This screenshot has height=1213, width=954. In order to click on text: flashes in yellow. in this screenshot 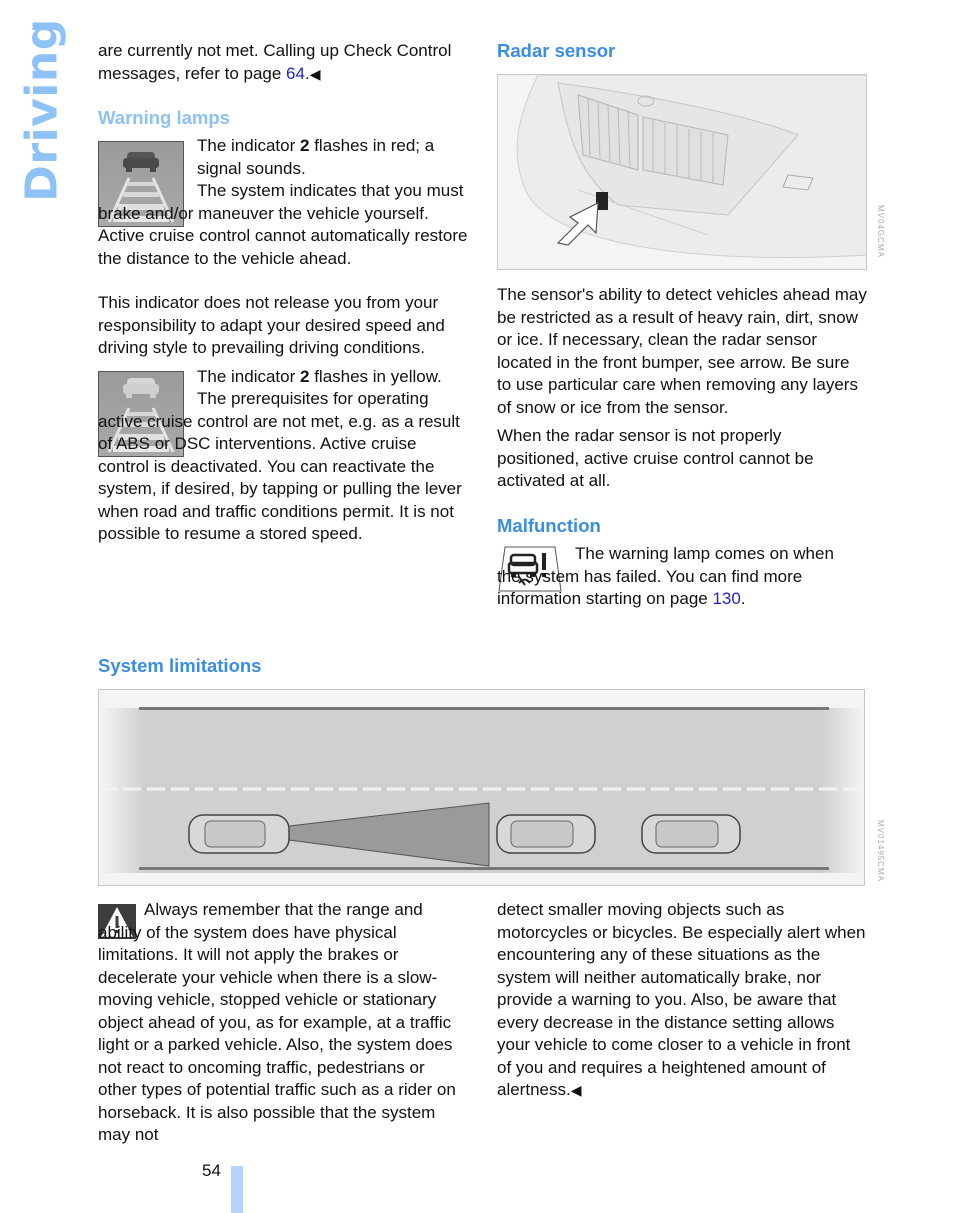, I will do `click(375, 376)`.